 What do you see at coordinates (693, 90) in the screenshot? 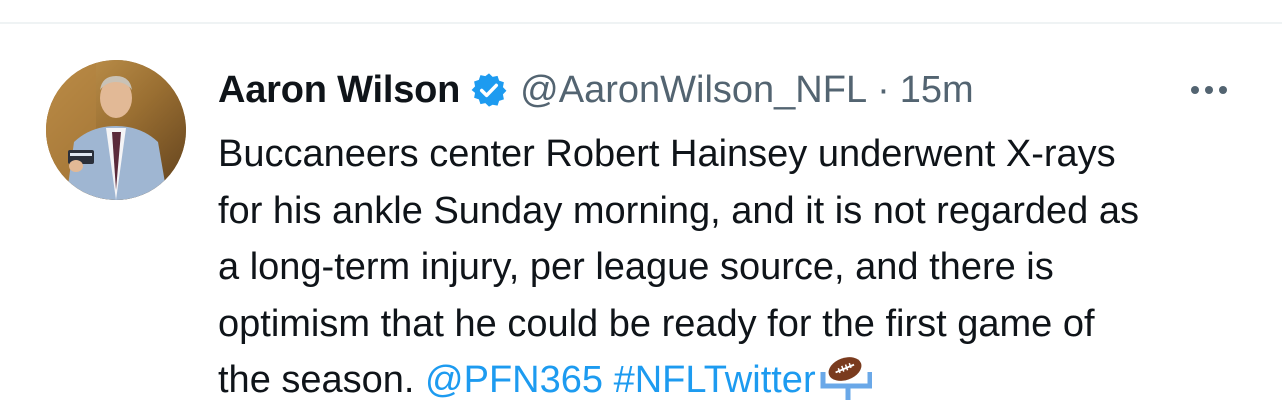
I see `author-handle: @AaronWilson_NFL` at bounding box center [693, 90].